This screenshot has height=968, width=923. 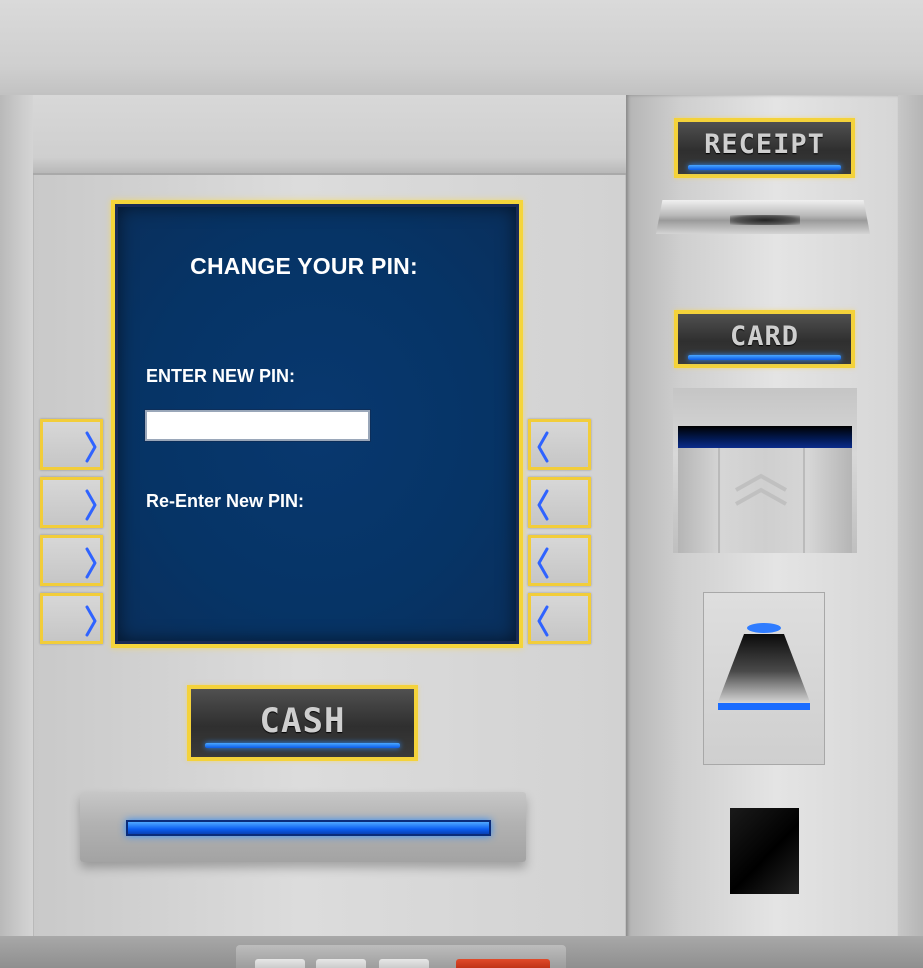 What do you see at coordinates (302, 745) in the screenshot?
I see `cash-indicator-light` at bounding box center [302, 745].